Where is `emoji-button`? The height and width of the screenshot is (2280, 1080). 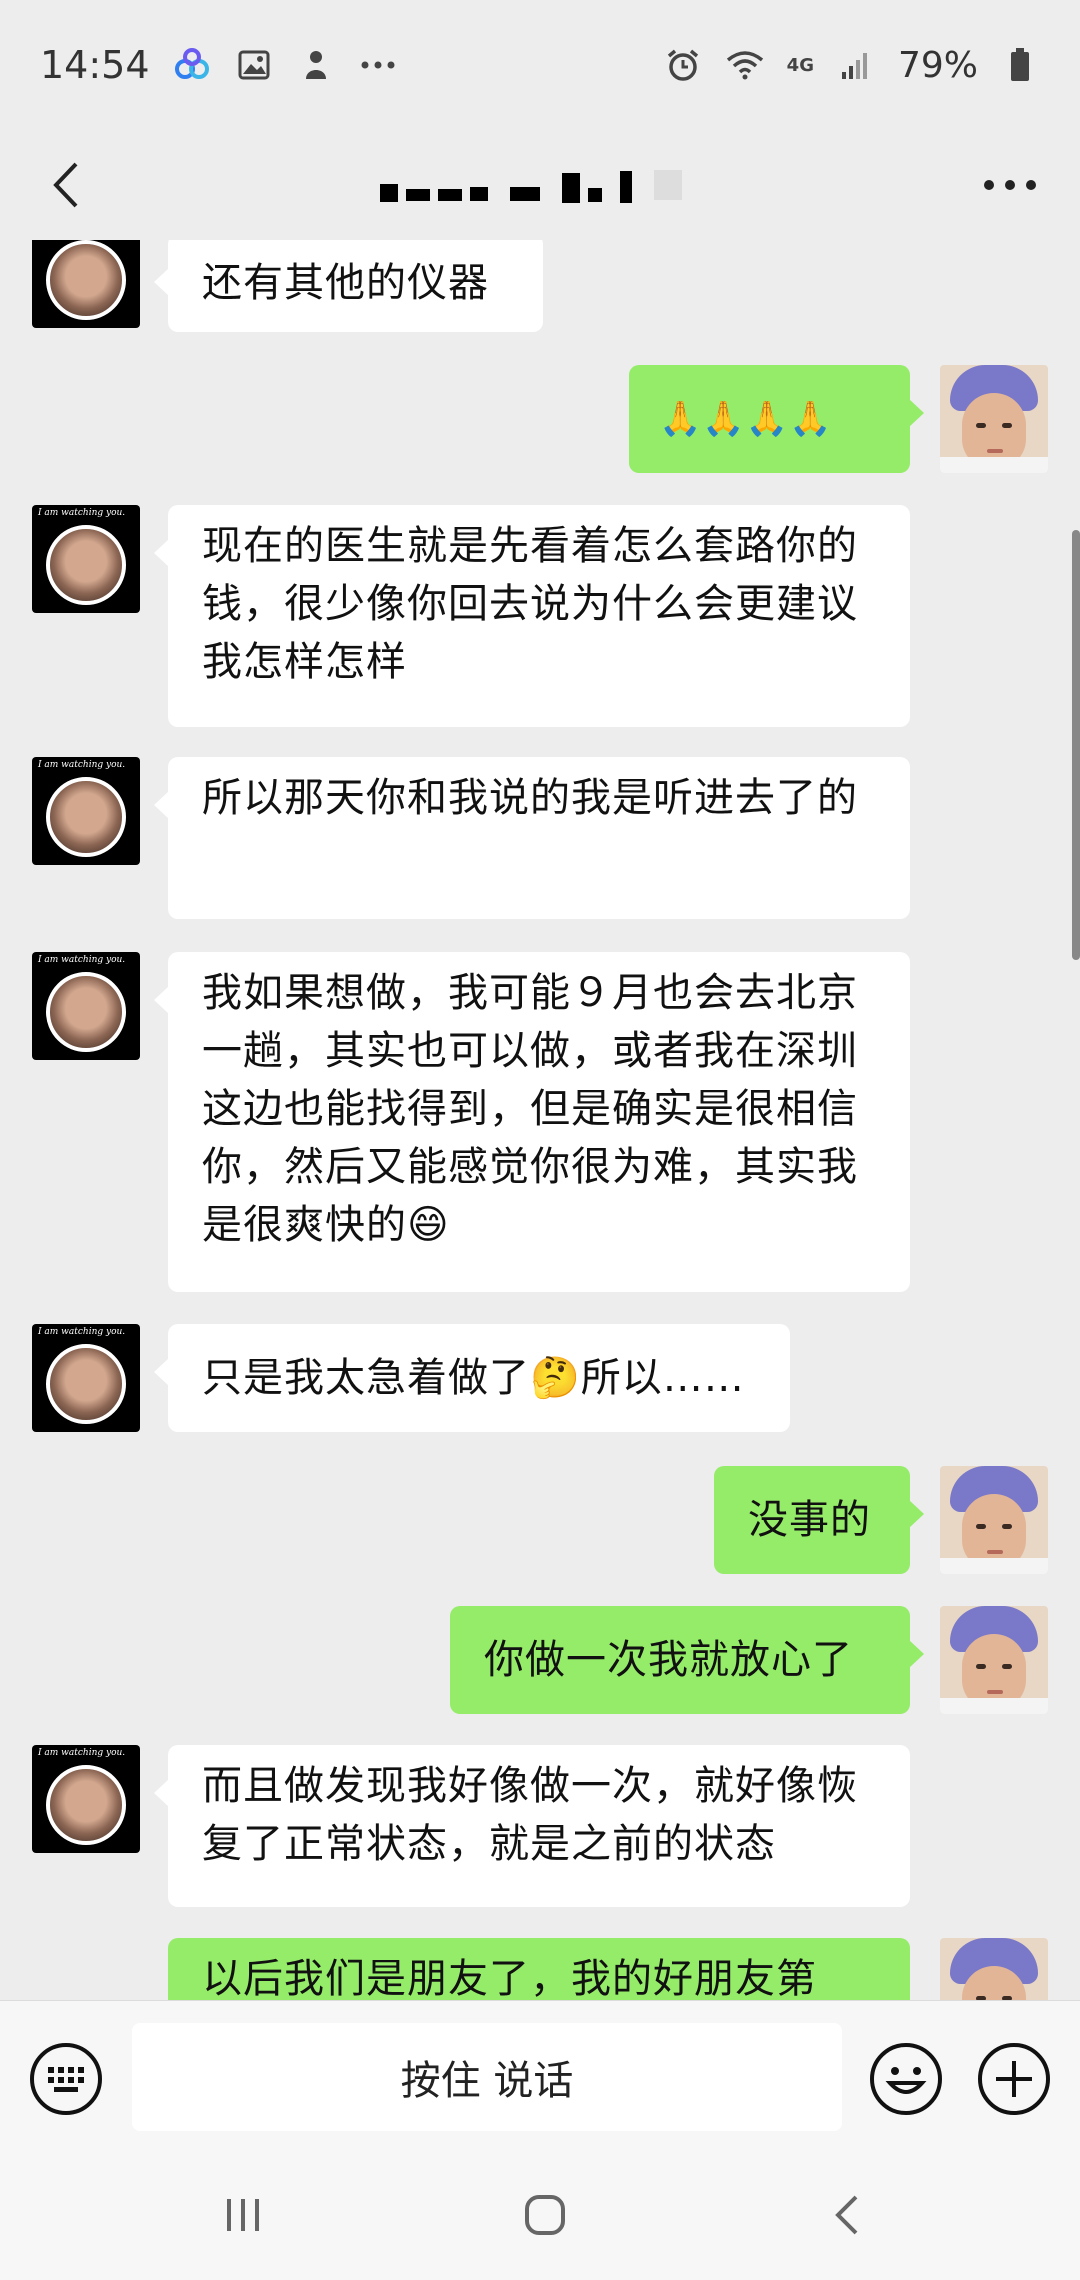 emoji-button is located at coordinates (906, 2079).